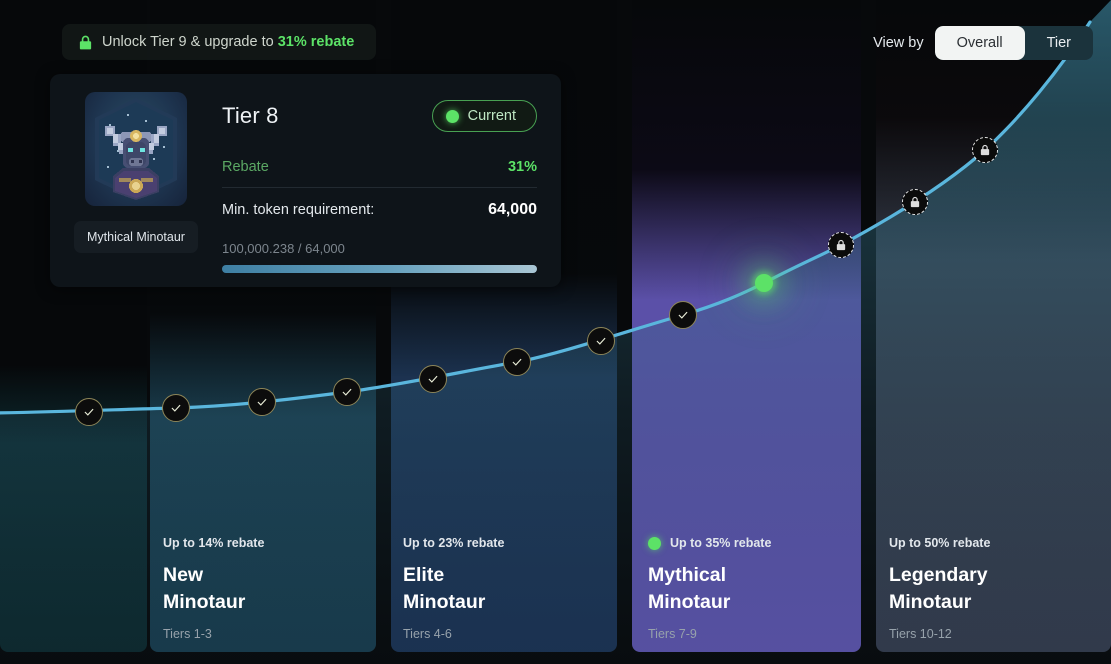  Describe the element at coordinates (920, 634) in the screenshot. I see `caption-tier-range: Tiers 10-12` at that location.